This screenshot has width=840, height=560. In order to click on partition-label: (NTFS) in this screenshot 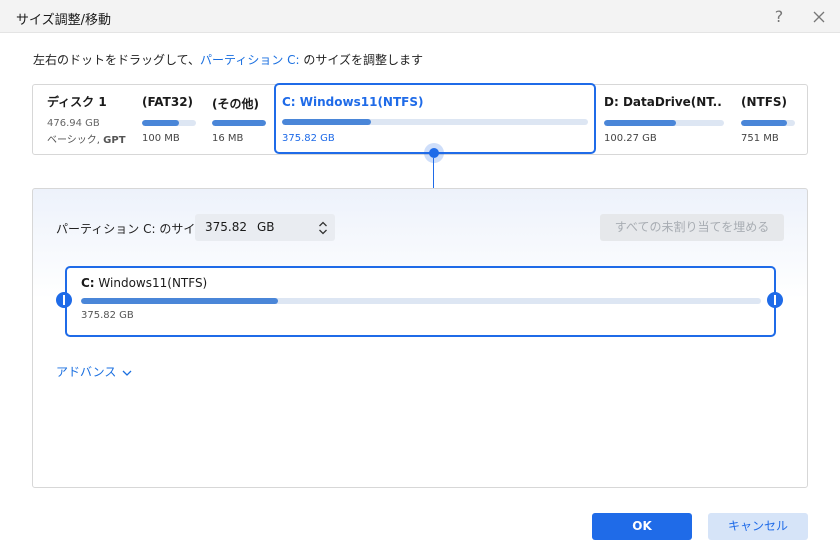, I will do `click(764, 102)`.